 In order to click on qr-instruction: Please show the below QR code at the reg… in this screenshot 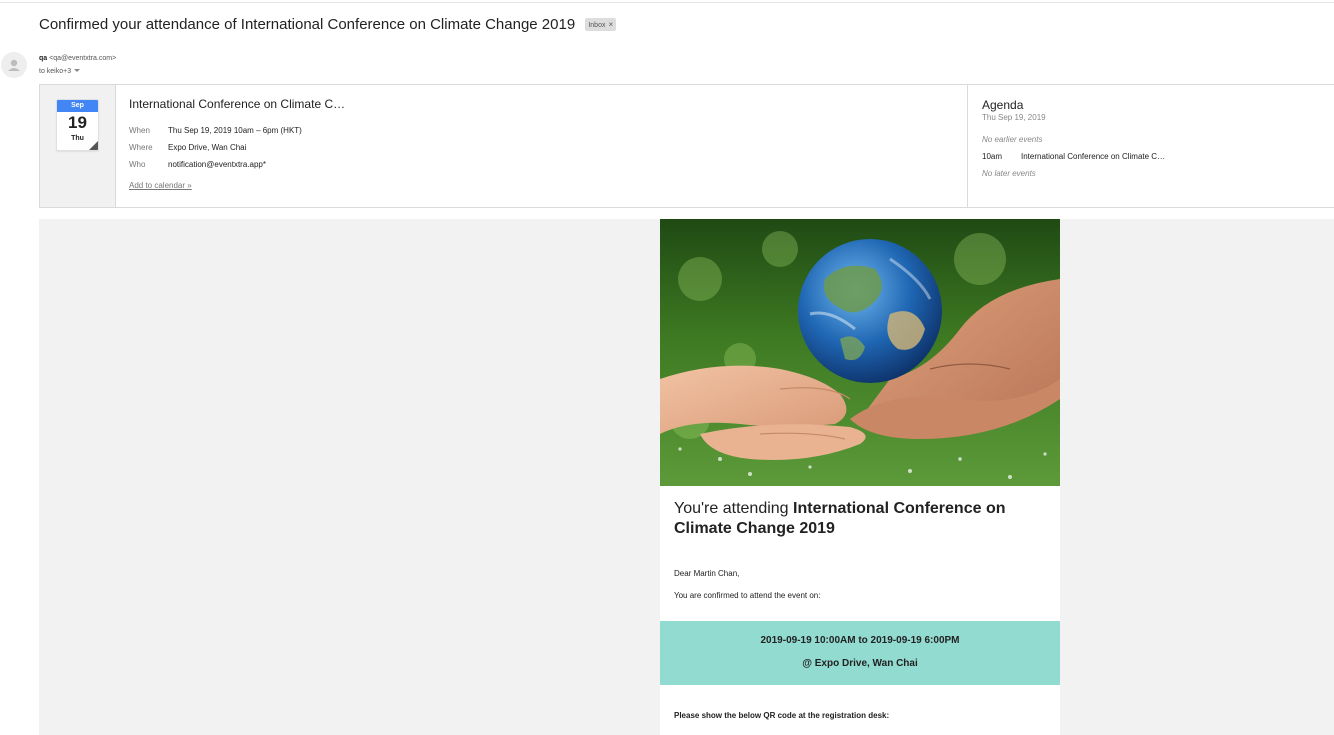, I will do `click(782, 715)`.